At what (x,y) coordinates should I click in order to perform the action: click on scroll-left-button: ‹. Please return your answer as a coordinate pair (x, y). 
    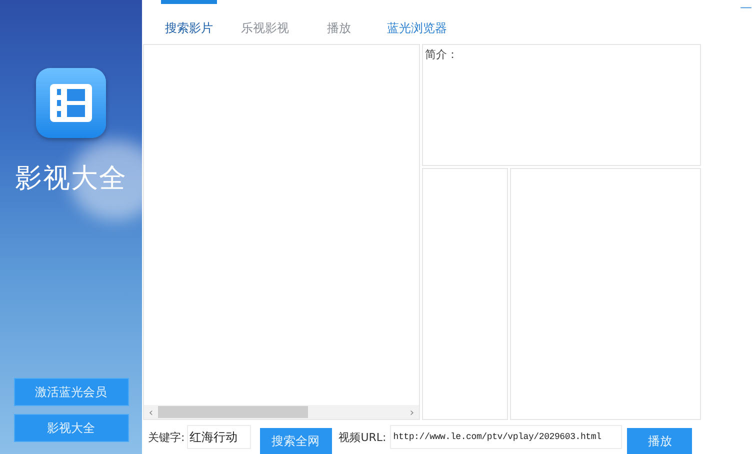
    Looking at the image, I should click on (151, 412).